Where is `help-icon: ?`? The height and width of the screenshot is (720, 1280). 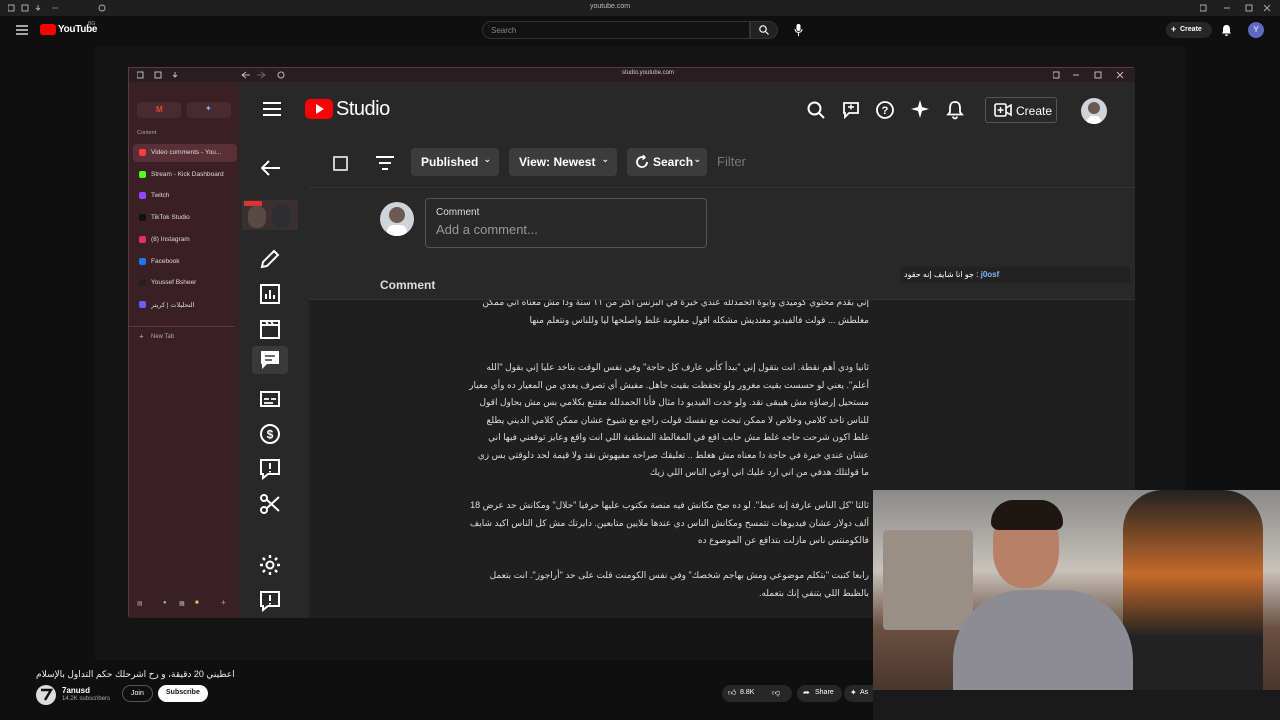 help-icon: ? is located at coordinates (885, 110).